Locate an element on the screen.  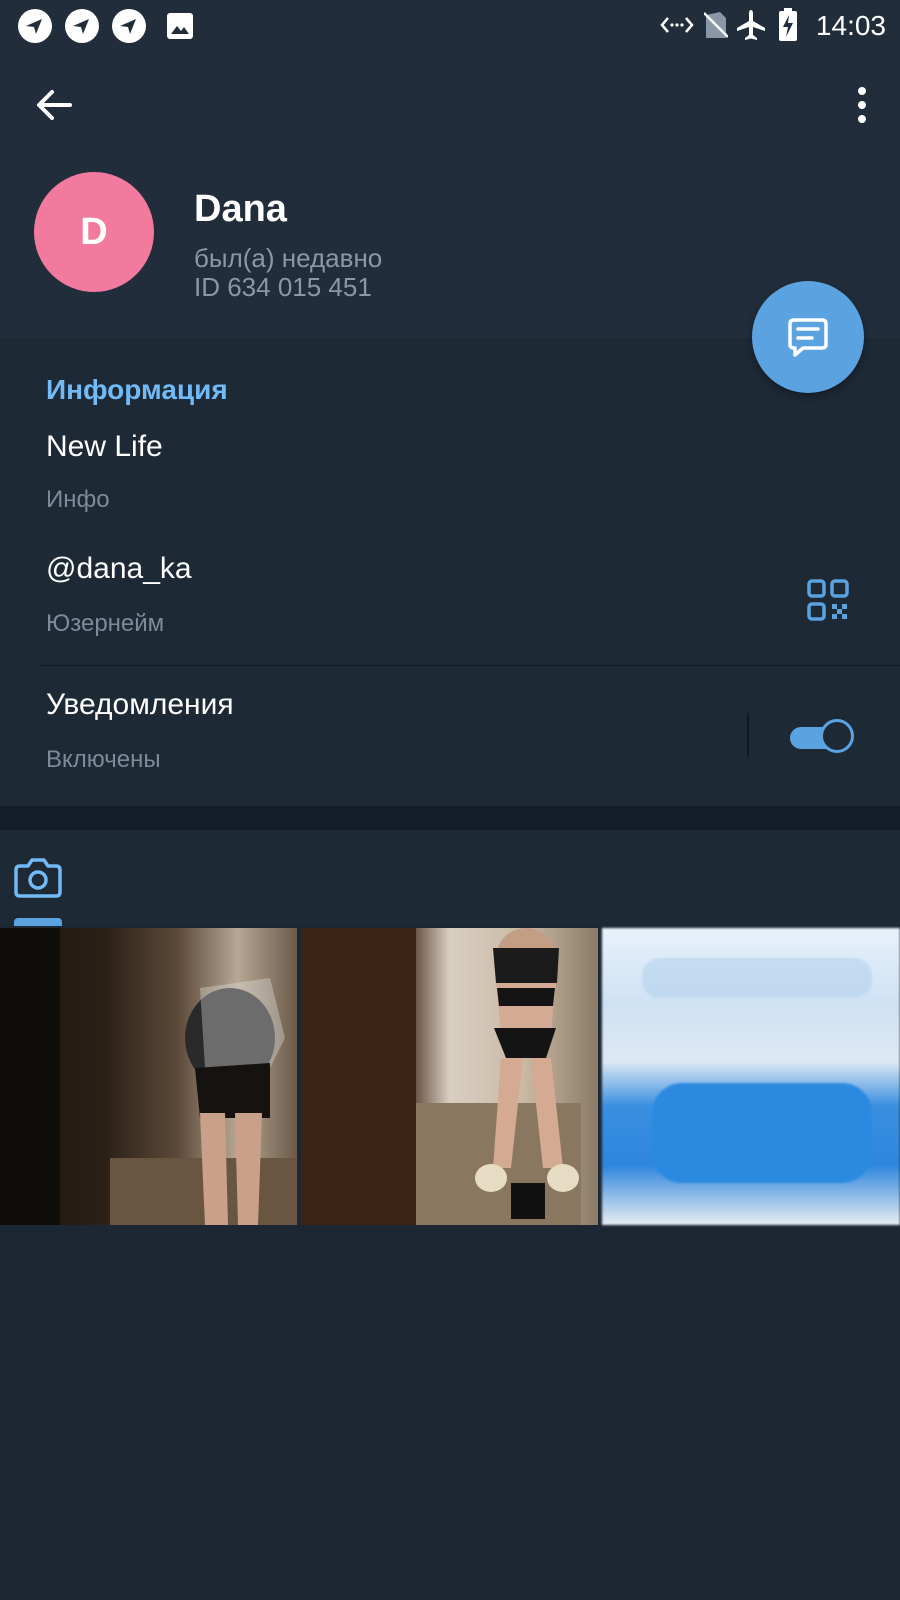
qr-code-icon is located at coordinates (828, 600).